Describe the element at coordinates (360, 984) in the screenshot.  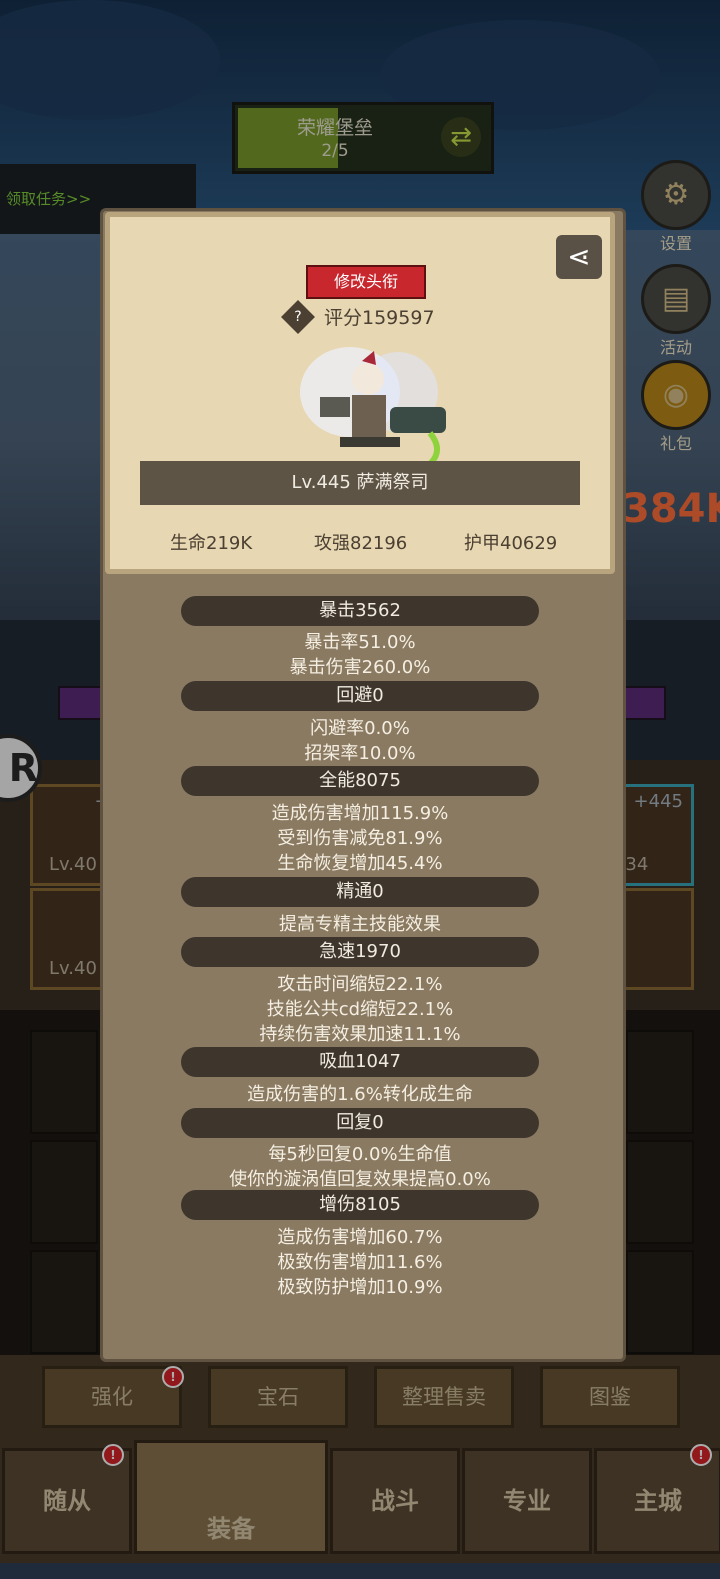
I see `stat-line: 攻击时间缩短22.1%` at that location.